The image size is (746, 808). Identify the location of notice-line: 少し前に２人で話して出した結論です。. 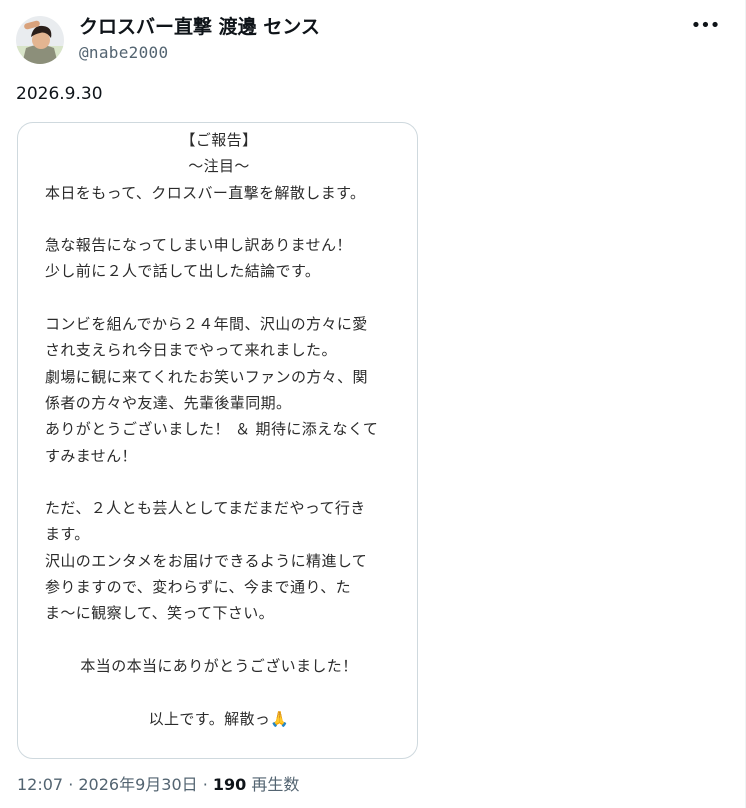
(183, 271).